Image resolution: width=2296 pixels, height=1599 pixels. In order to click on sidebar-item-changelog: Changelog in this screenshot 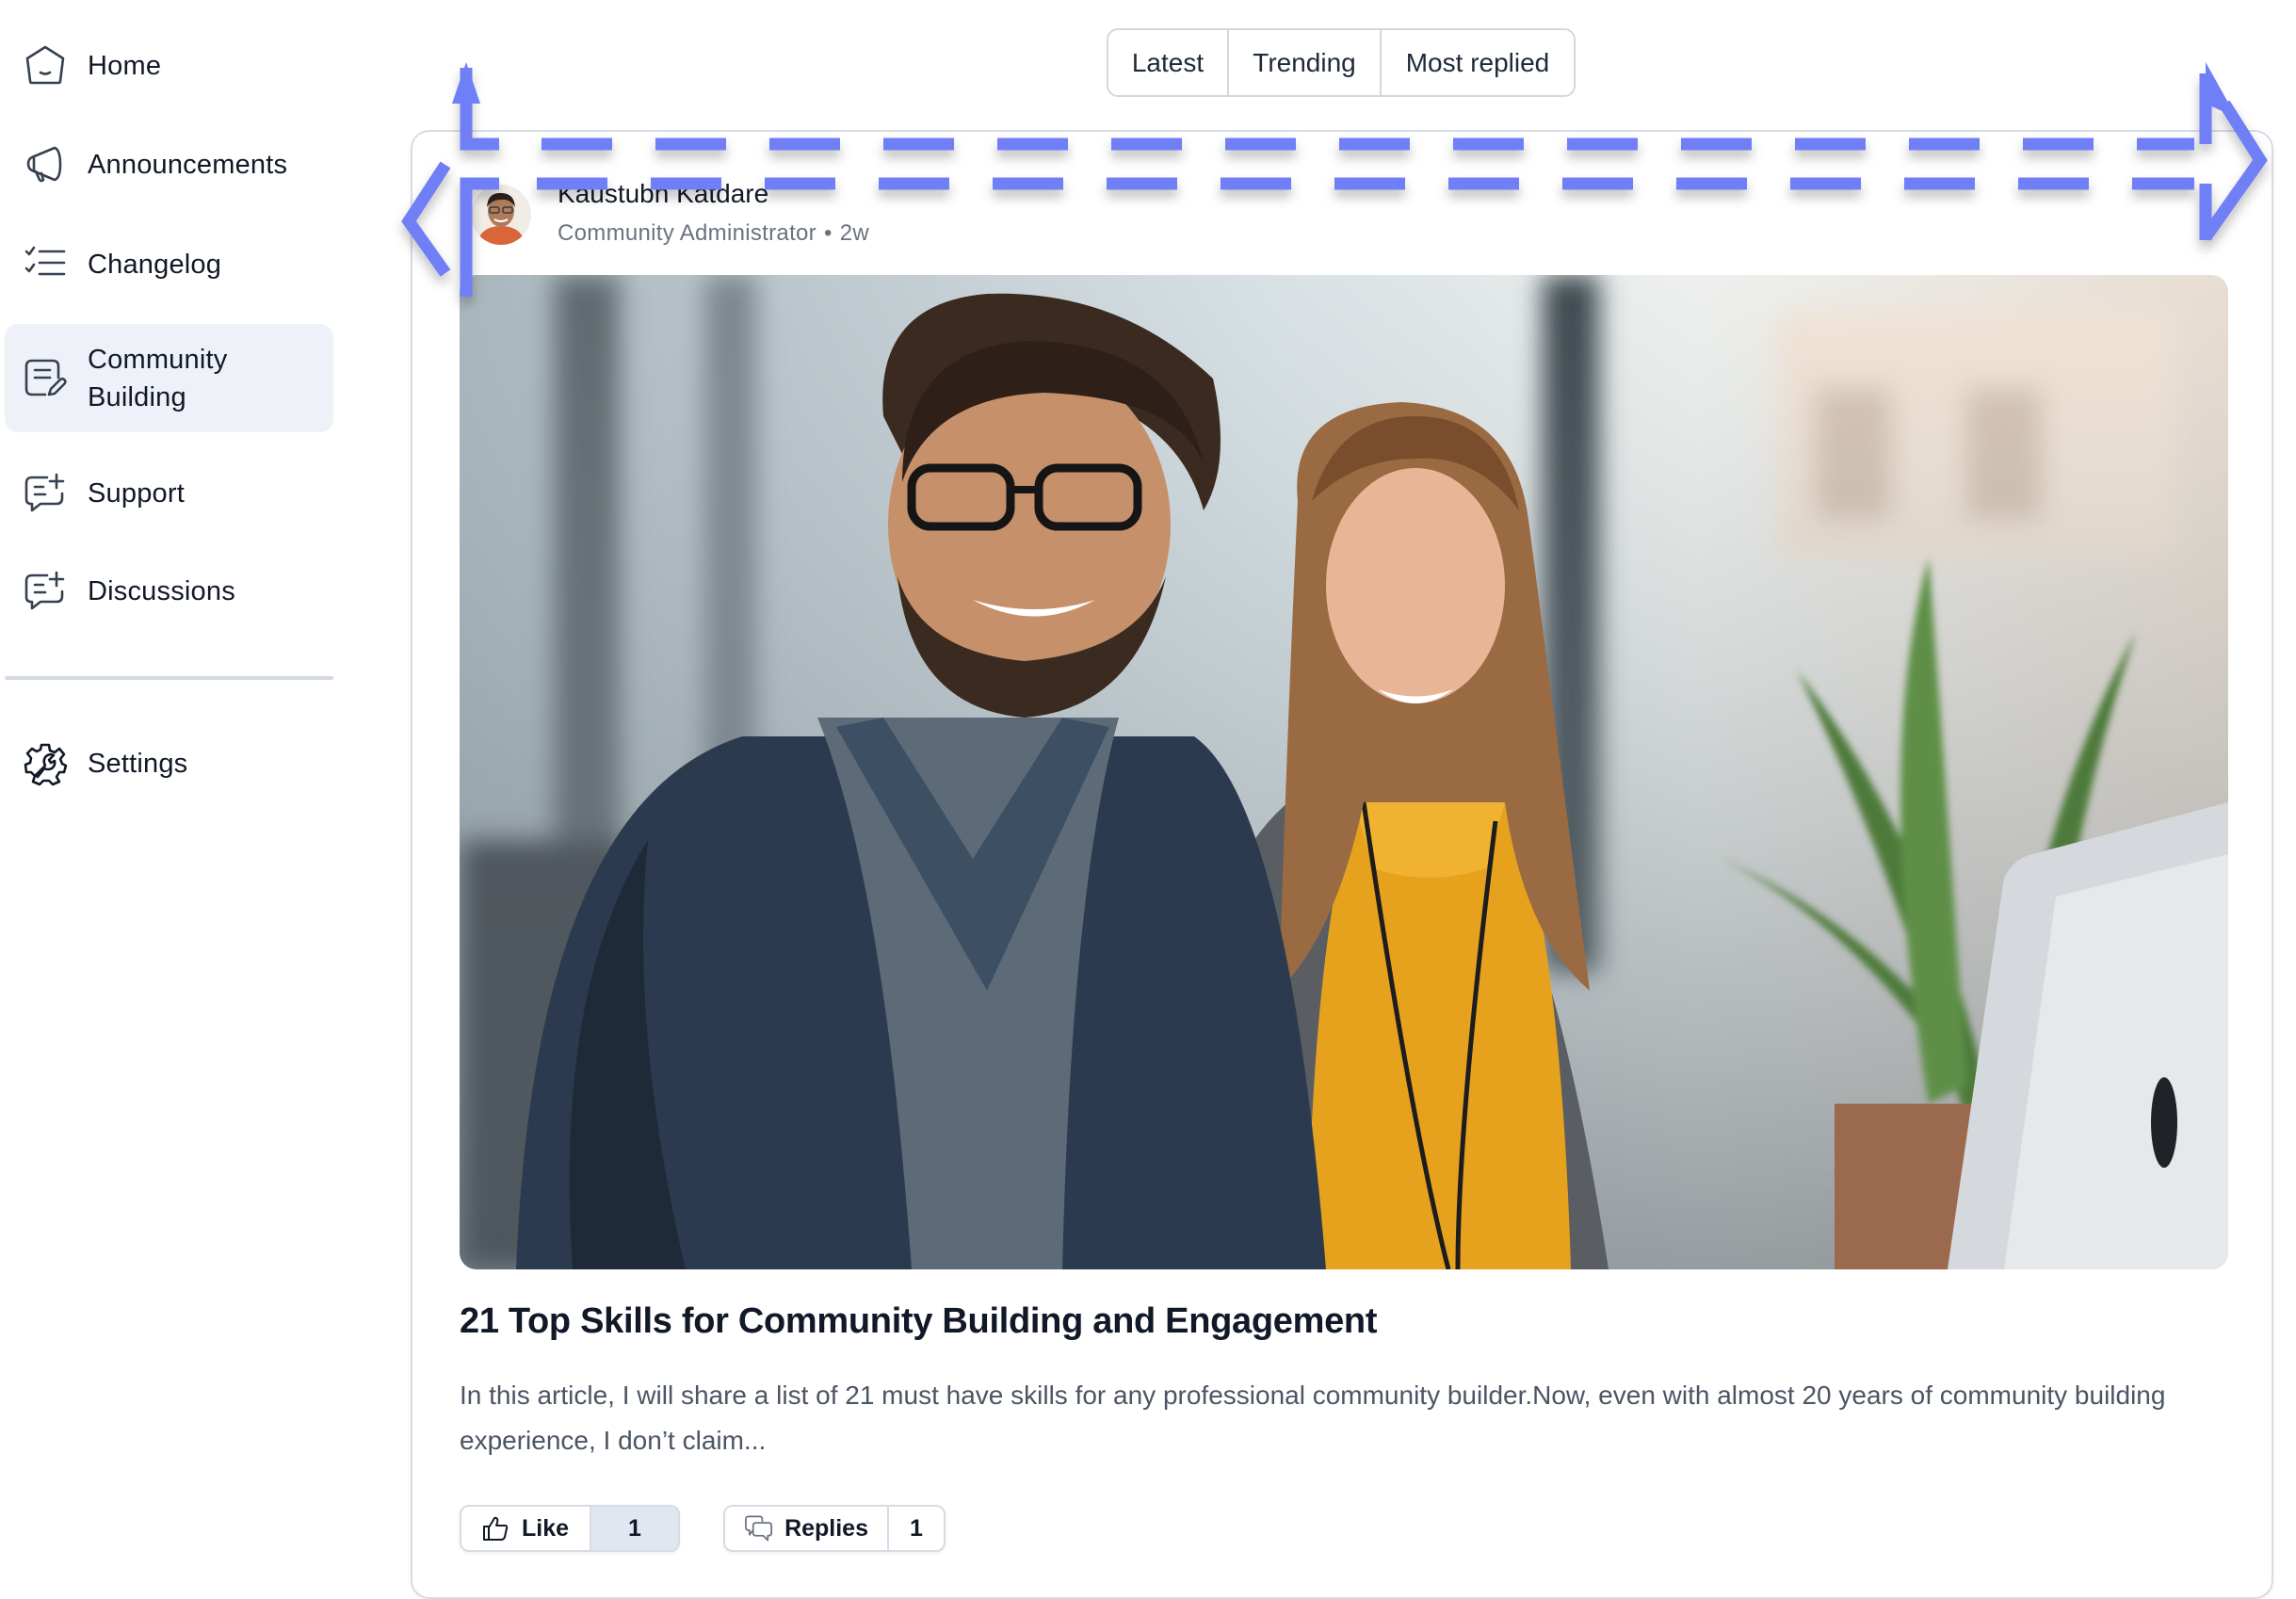, I will do `click(169, 264)`.